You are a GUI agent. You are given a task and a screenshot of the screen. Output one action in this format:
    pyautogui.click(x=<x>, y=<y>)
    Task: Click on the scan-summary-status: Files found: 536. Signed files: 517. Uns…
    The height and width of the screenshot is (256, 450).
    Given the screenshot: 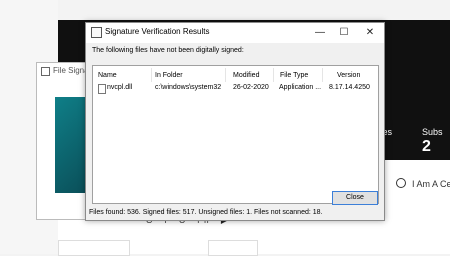 What is the action you would take?
    pyautogui.click(x=206, y=212)
    